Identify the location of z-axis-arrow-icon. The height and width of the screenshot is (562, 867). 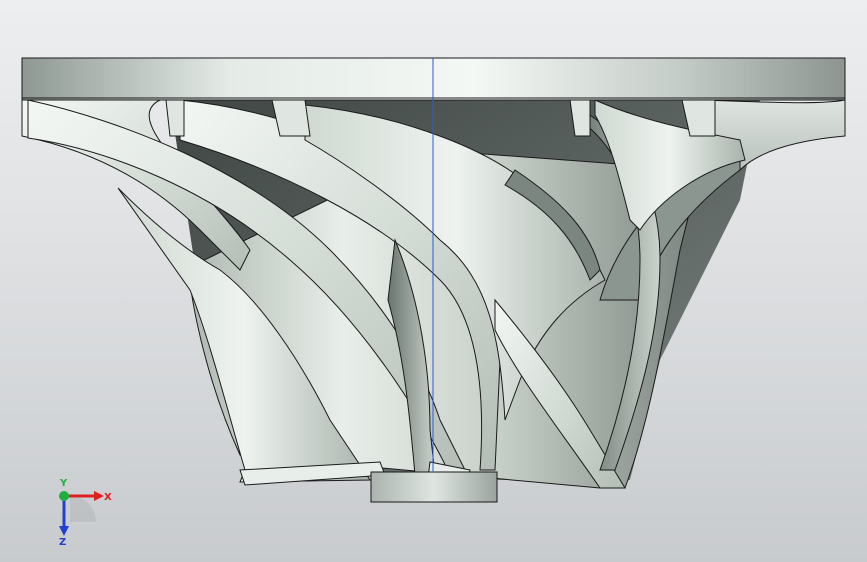
(64, 516).